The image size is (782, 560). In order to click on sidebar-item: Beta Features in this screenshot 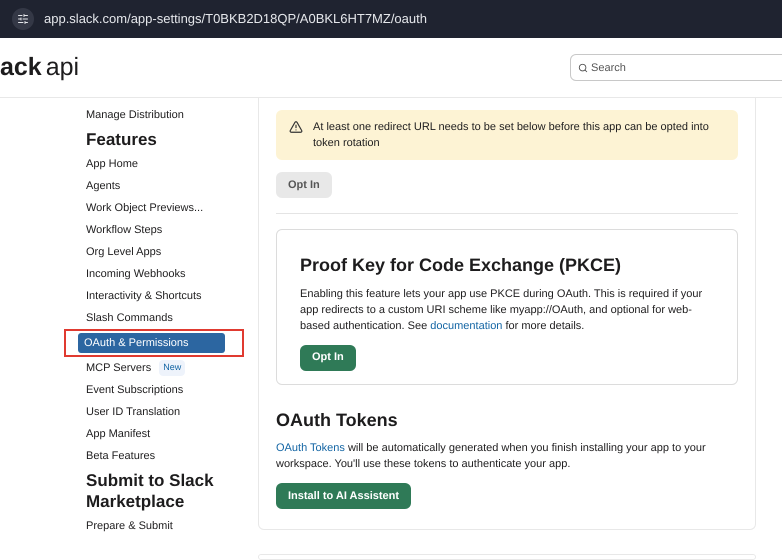, I will do `click(169, 456)`.